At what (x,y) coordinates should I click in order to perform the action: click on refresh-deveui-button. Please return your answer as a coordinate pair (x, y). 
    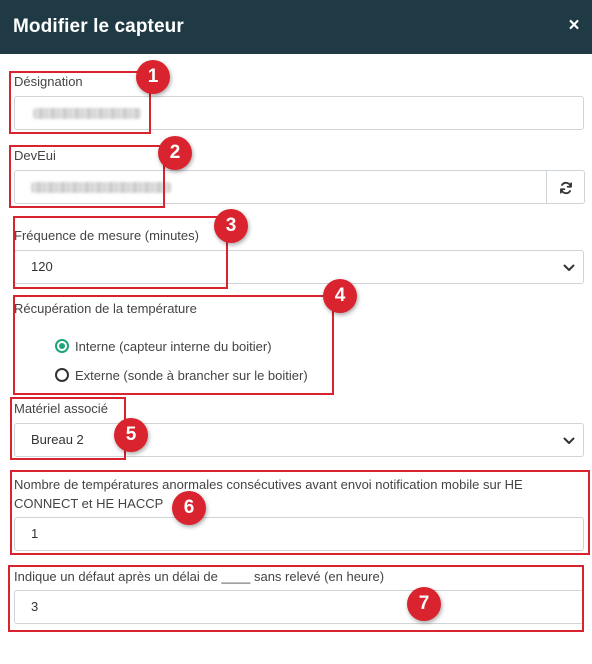
    Looking at the image, I should click on (566, 187).